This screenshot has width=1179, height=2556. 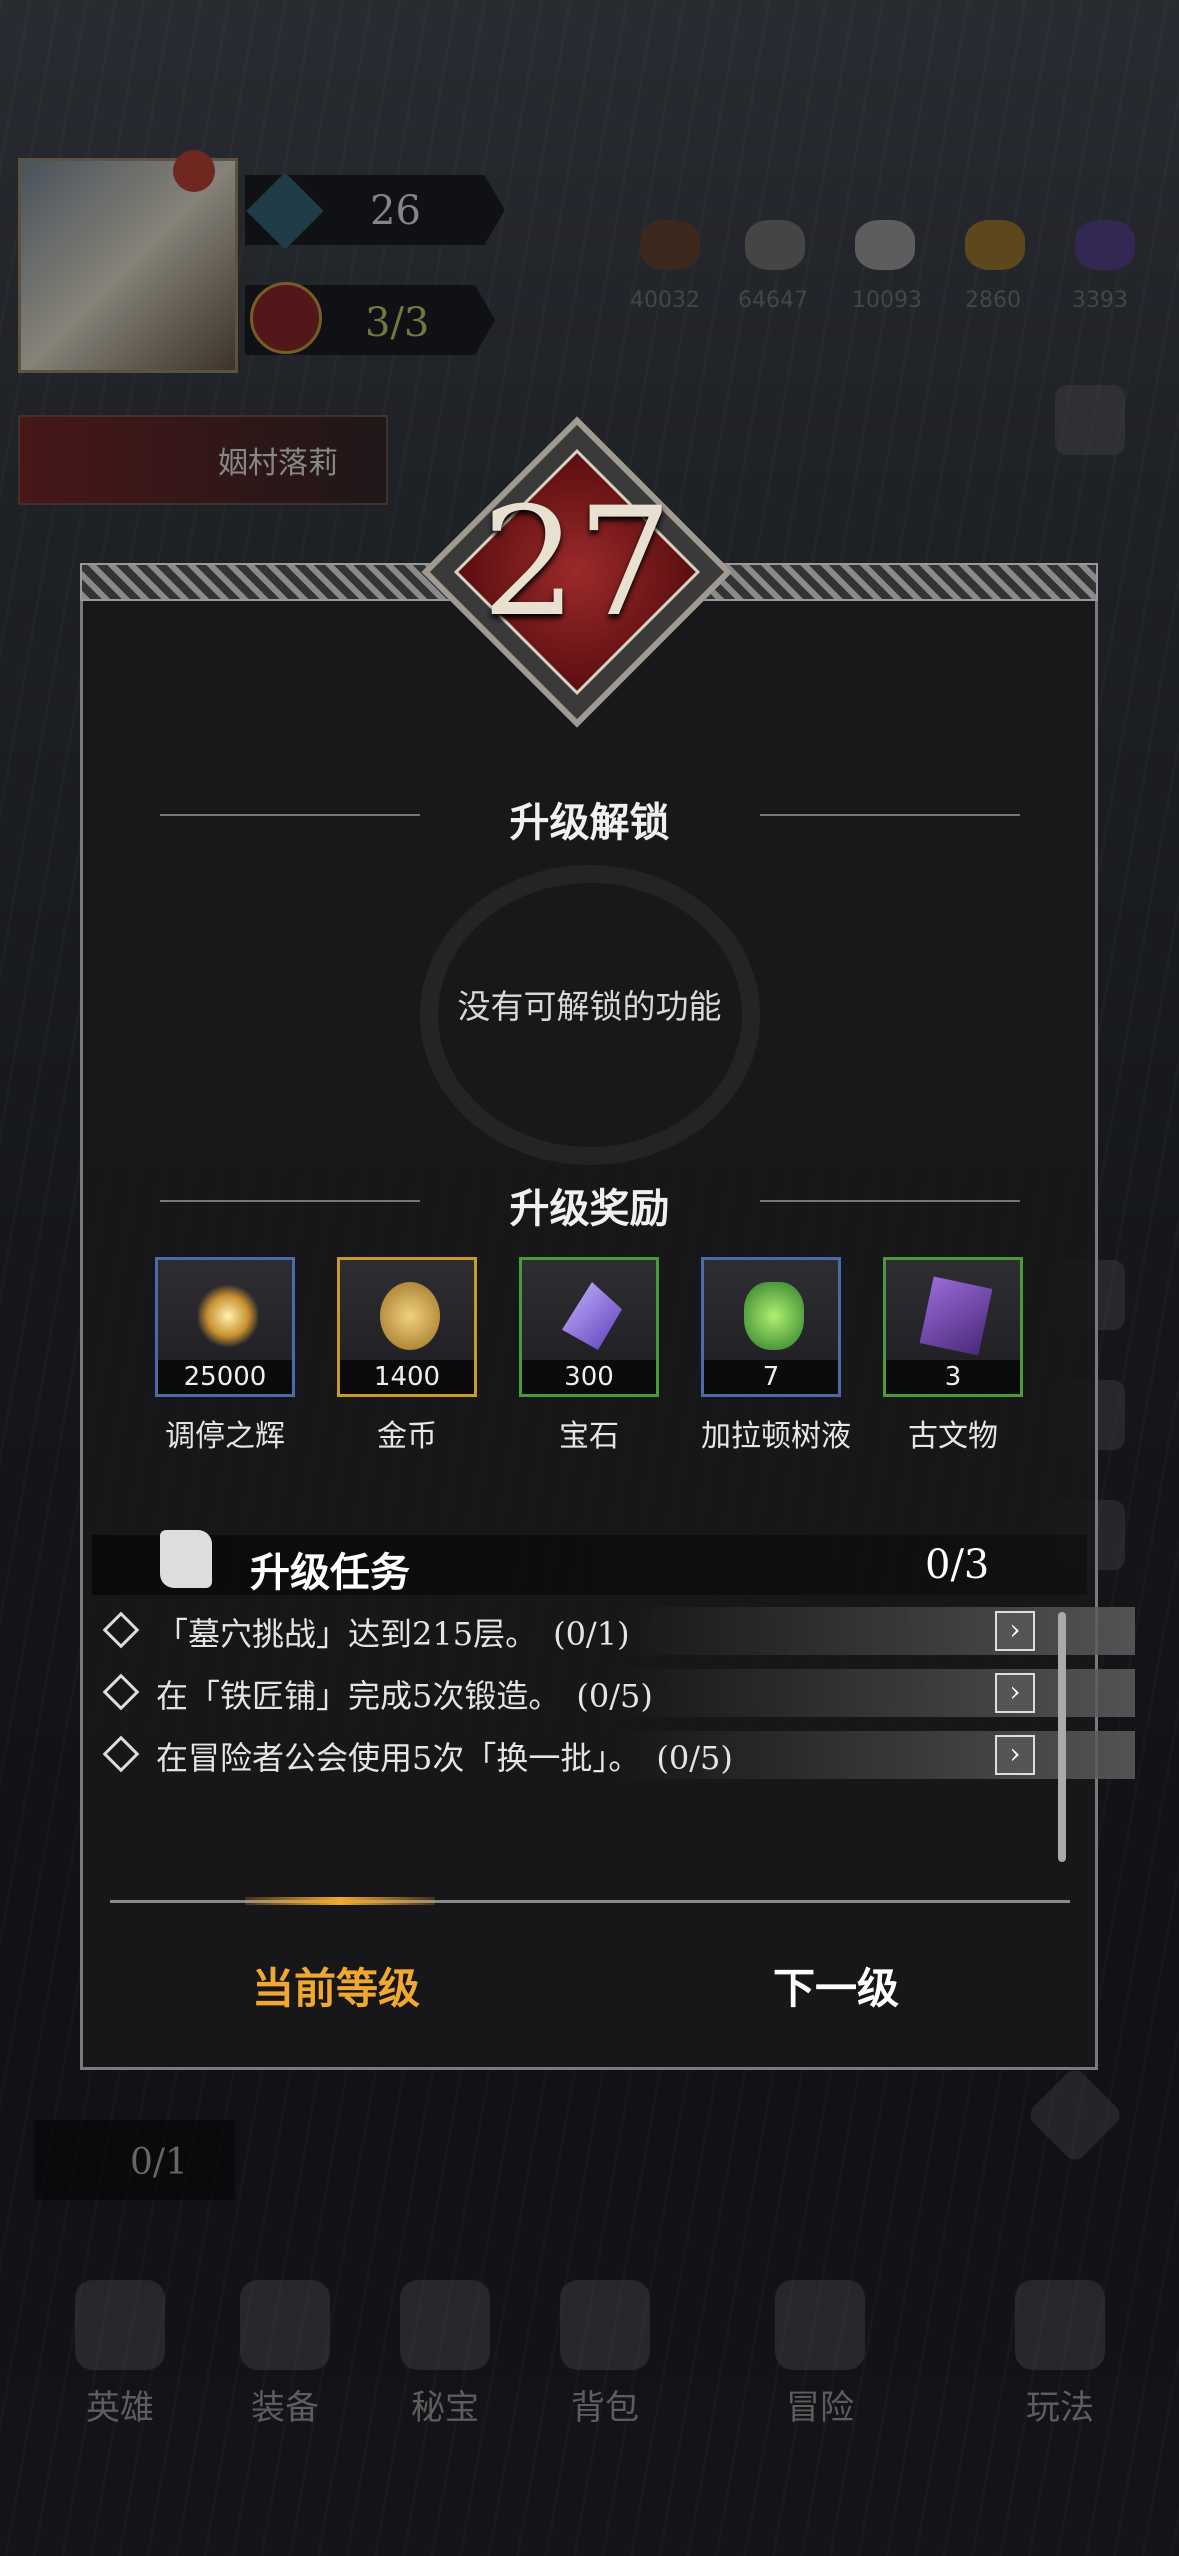 What do you see at coordinates (957, 1565) in the screenshot?
I see `task-progress: 0/3` at bounding box center [957, 1565].